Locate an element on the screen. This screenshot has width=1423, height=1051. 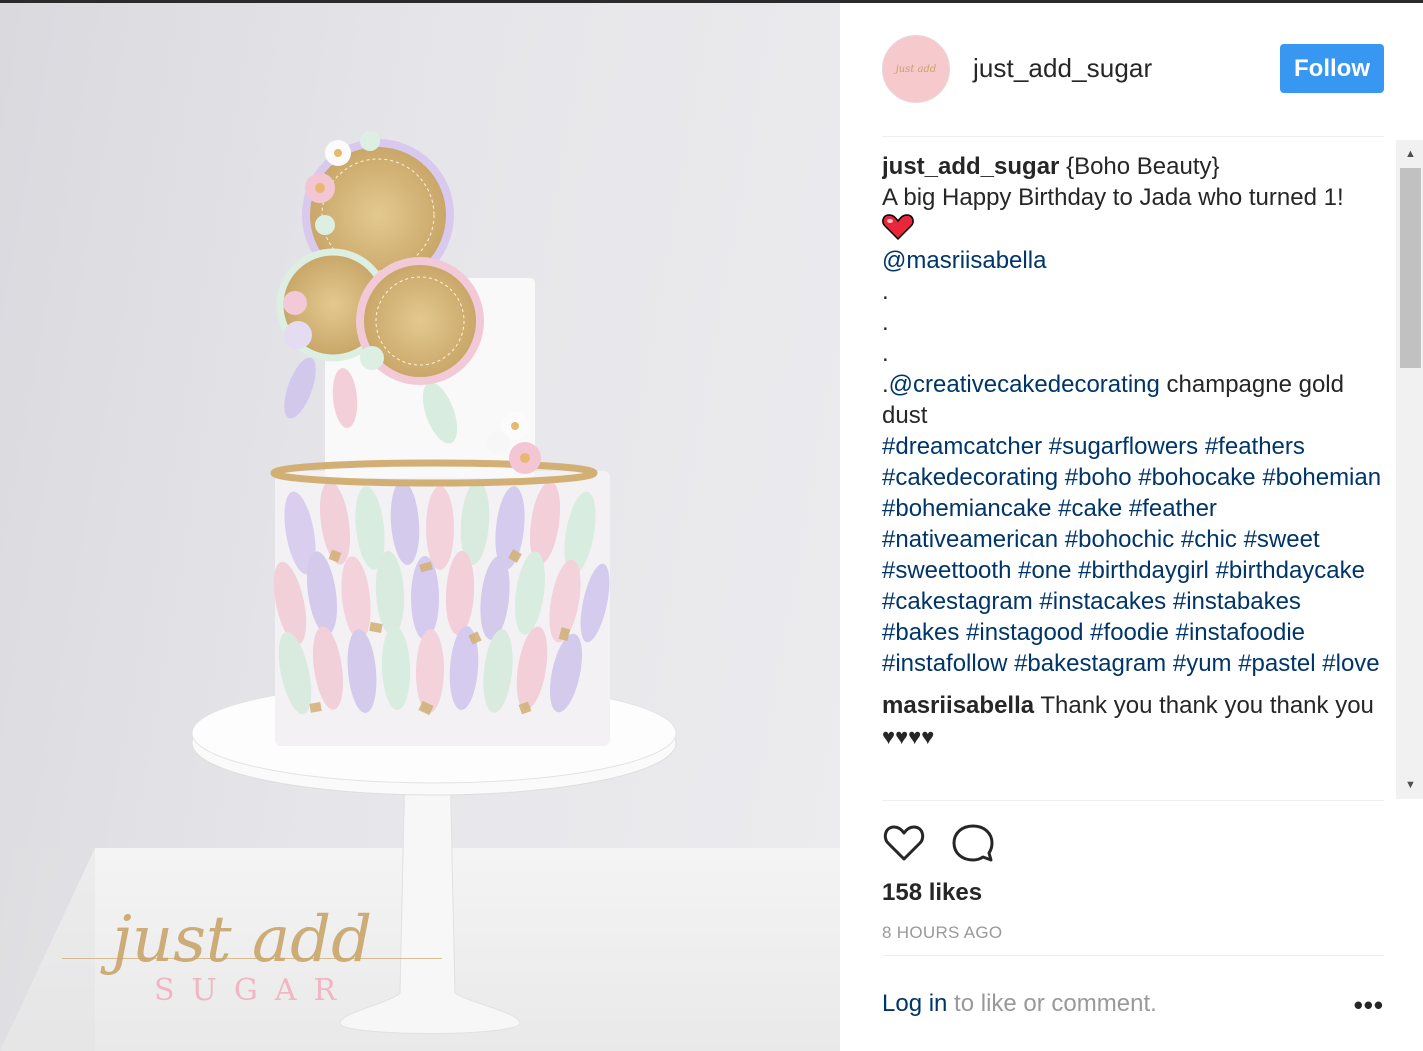
hashtag-link: #nativeamerican is located at coordinates (970, 539).